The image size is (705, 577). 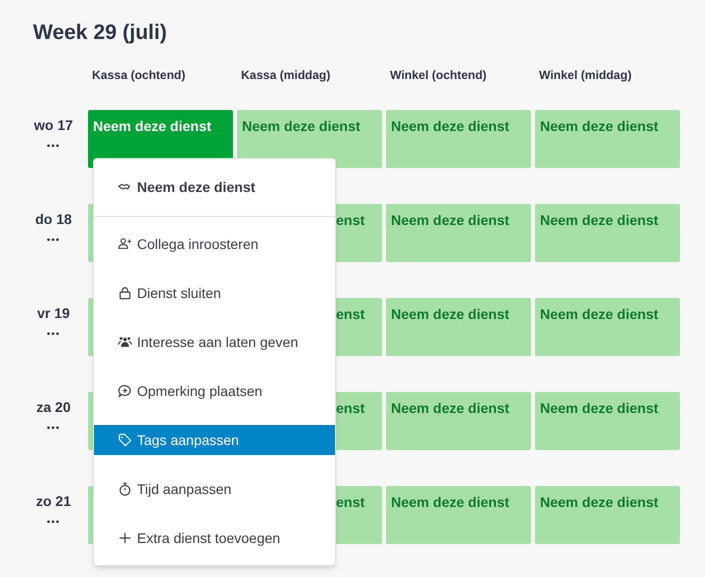 What do you see at coordinates (125, 489) in the screenshot?
I see `stopwatch-icon` at bounding box center [125, 489].